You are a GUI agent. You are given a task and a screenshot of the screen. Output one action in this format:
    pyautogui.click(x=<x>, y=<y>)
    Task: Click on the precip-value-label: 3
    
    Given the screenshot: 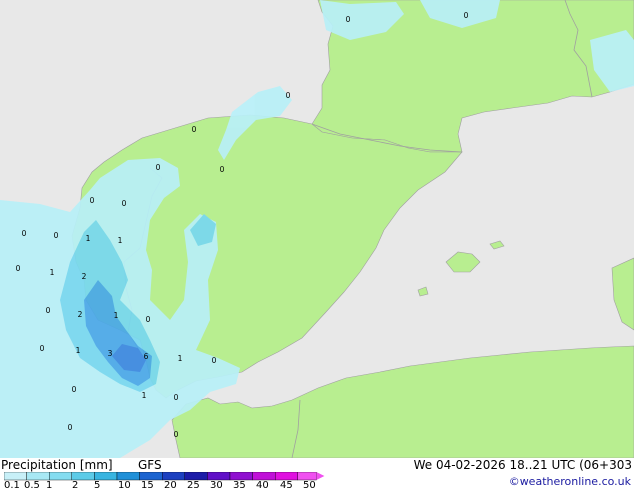 What is the action you would take?
    pyautogui.click(x=110, y=353)
    